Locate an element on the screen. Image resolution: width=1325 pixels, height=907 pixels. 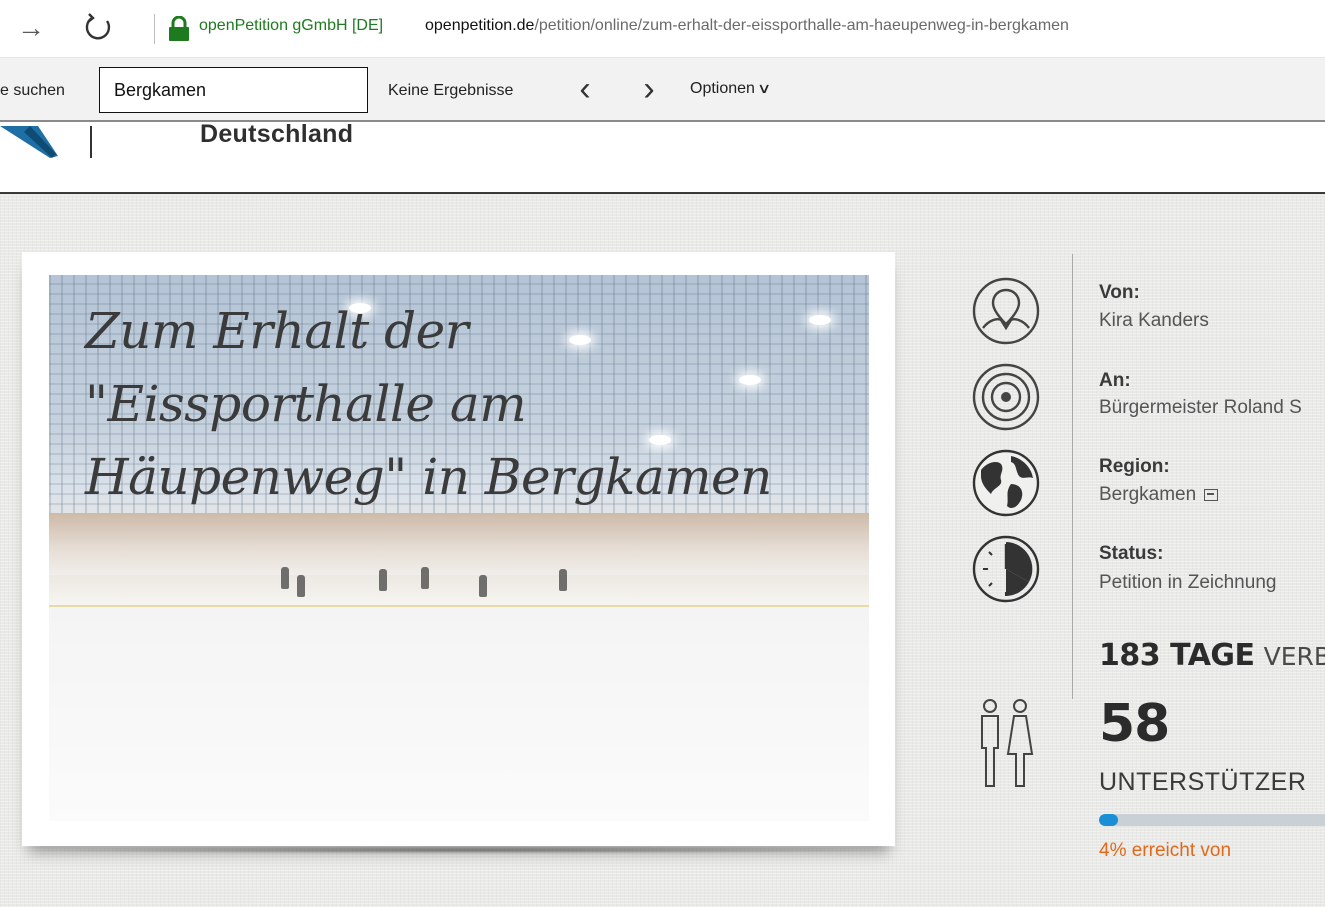
find-input is located at coordinates (233, 90).